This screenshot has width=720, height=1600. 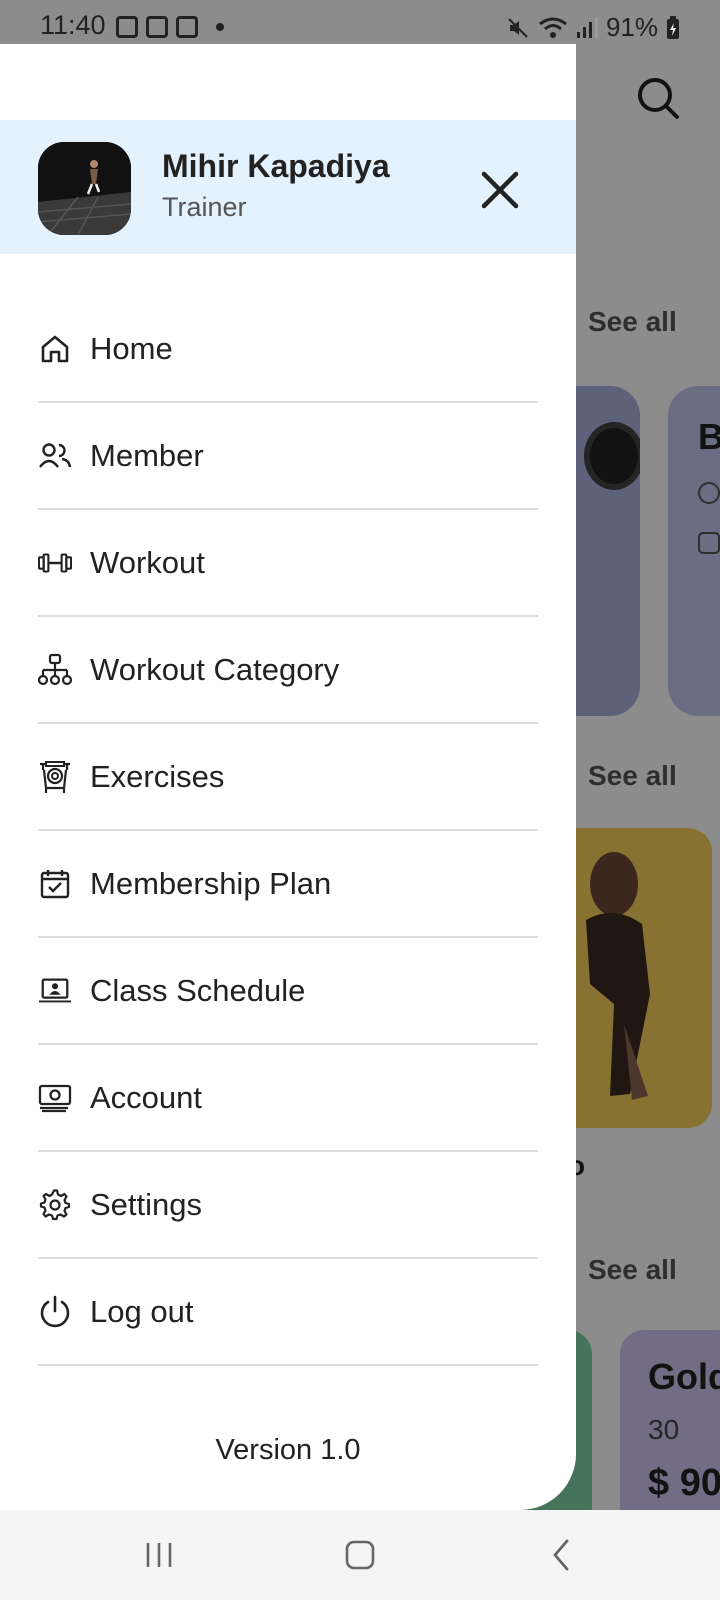 I want to click on menu-item-membership-plan: Membership Plan, so click(x=288, y=884).